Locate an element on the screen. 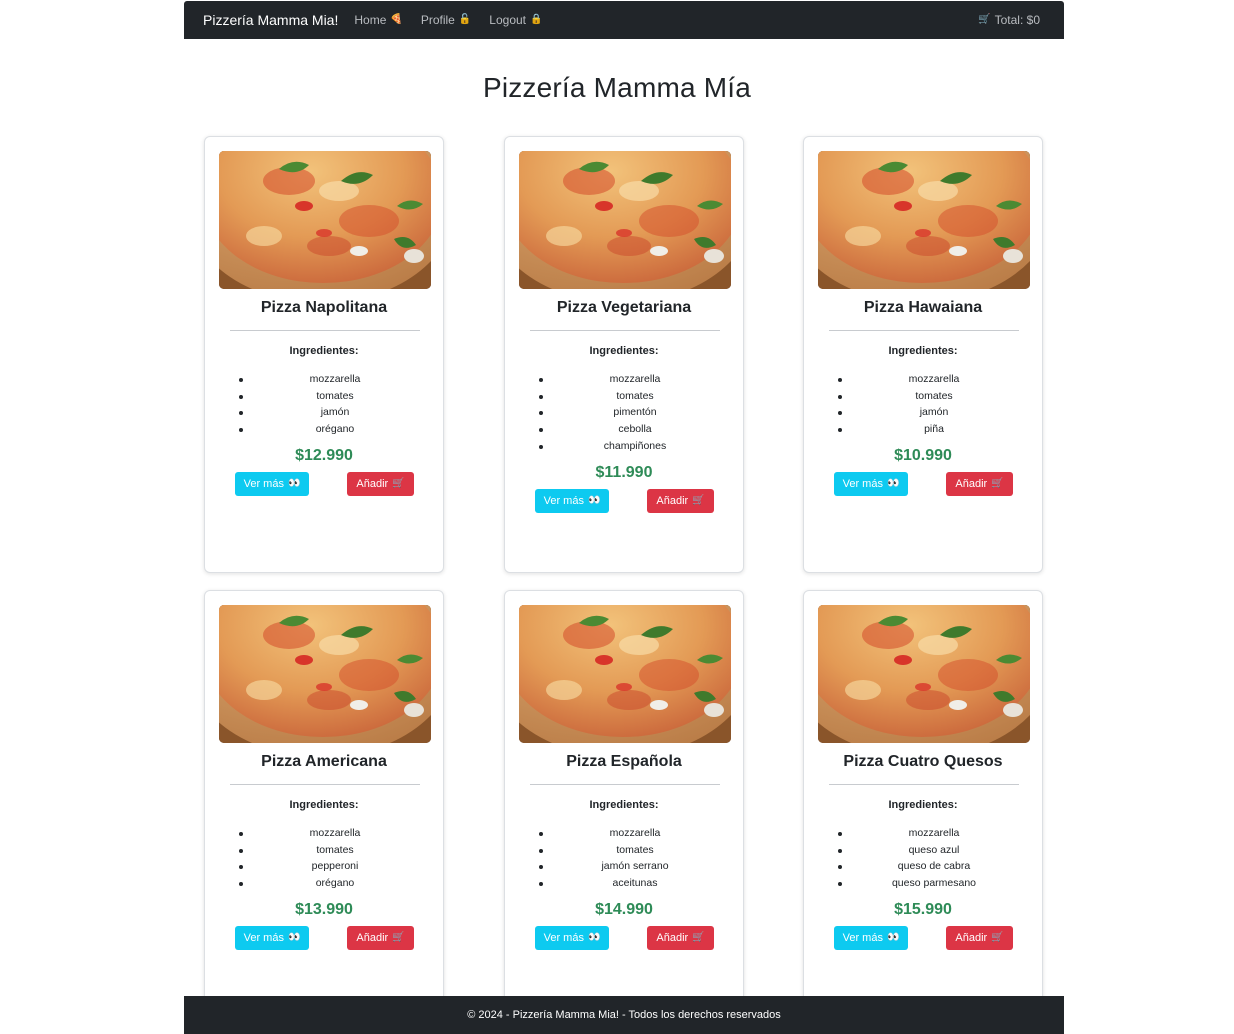 This screenshot has height=1034, width=1234. ingredient-item: champiñones is located at coordinates (624, 446).